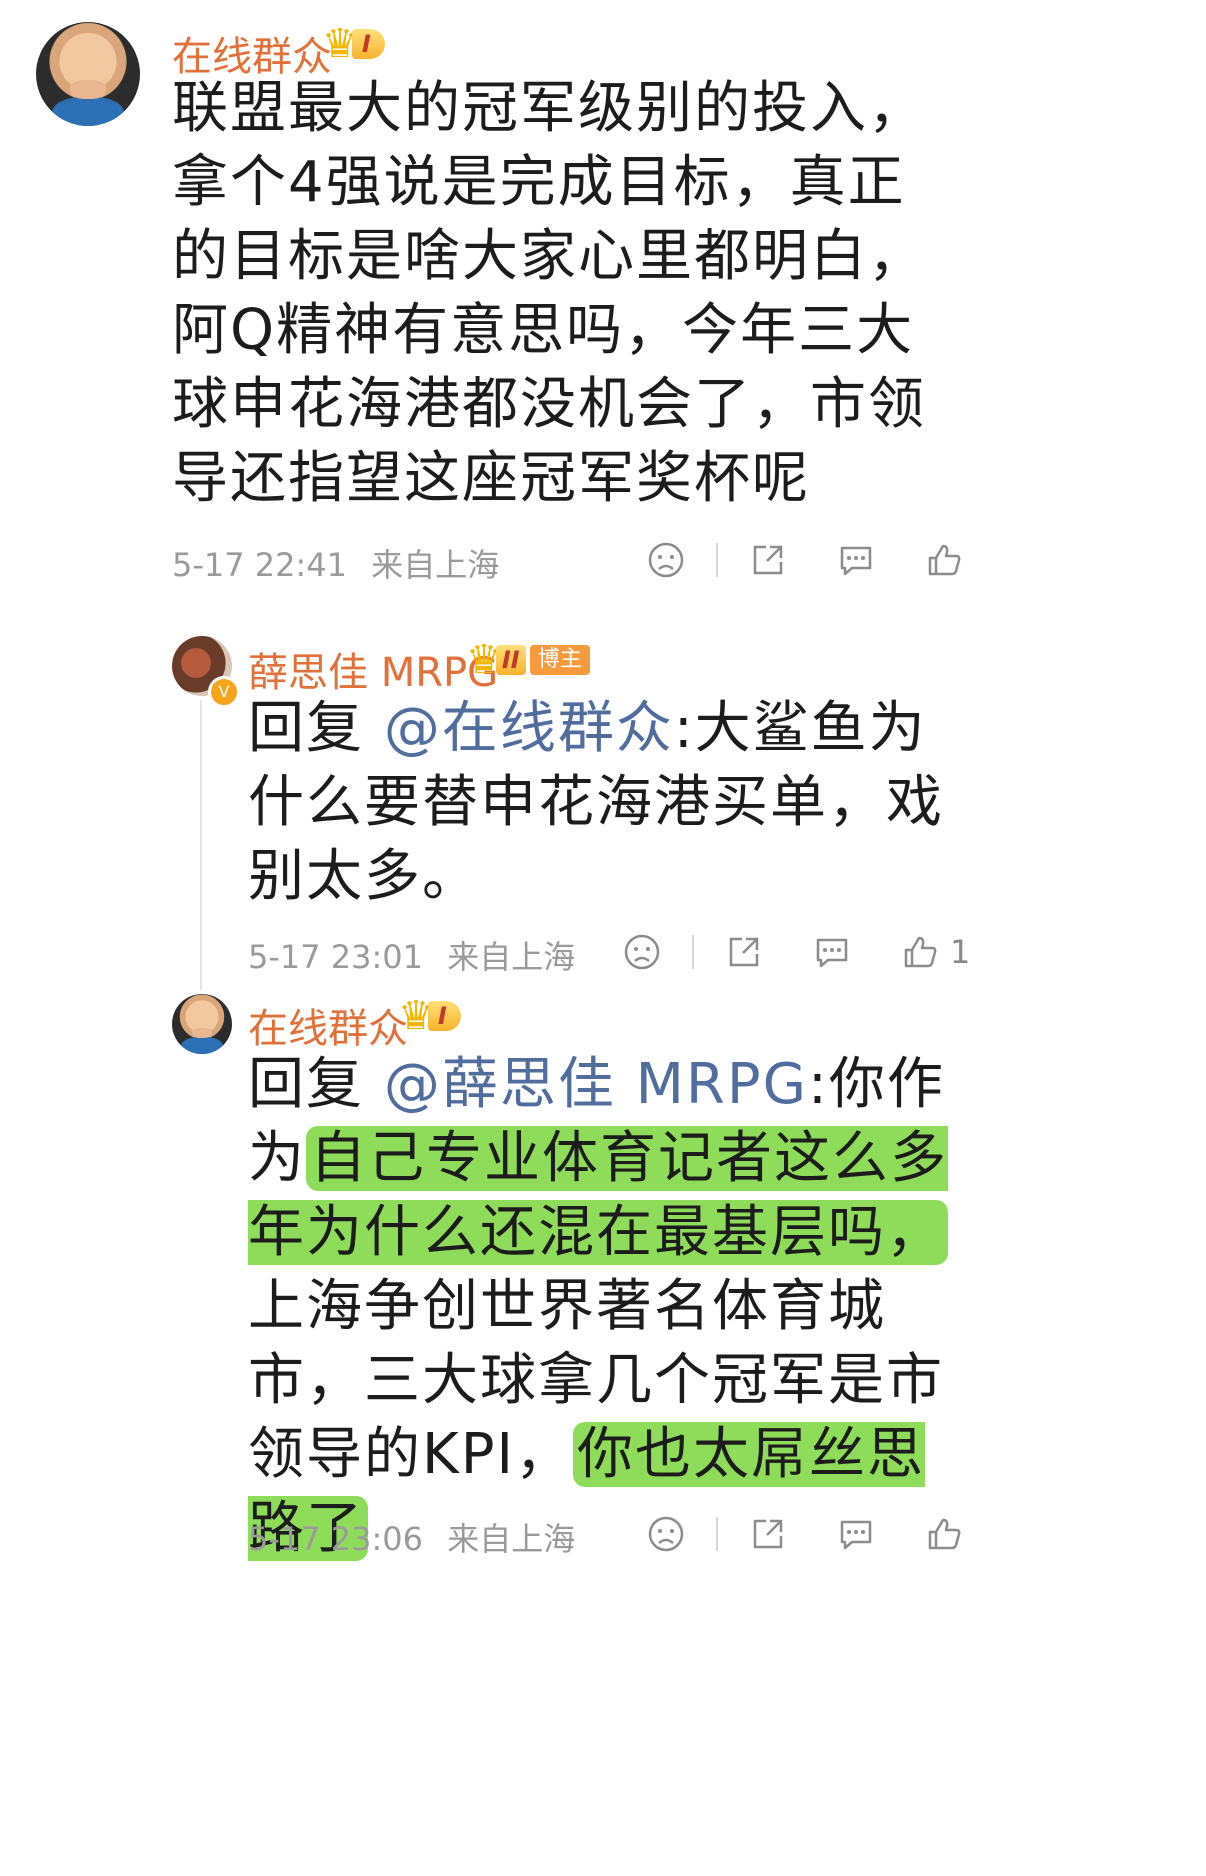 This screenshot has width=1206, height=1876. I want to click on thread-line, so click(201, 845).